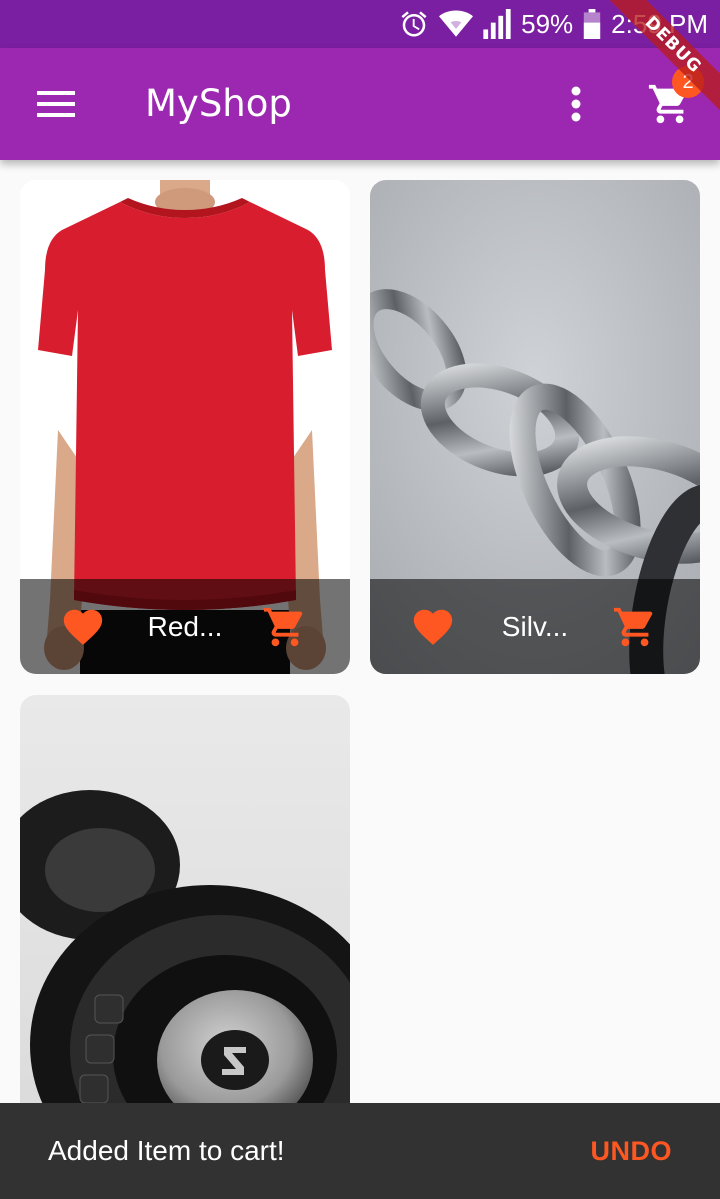 Image resolution: width=720 pixels, height=1199 pixels. Describe the element at coordinates (547, 23) in the screenshot. I see `battery-percent: 59%` at that location.